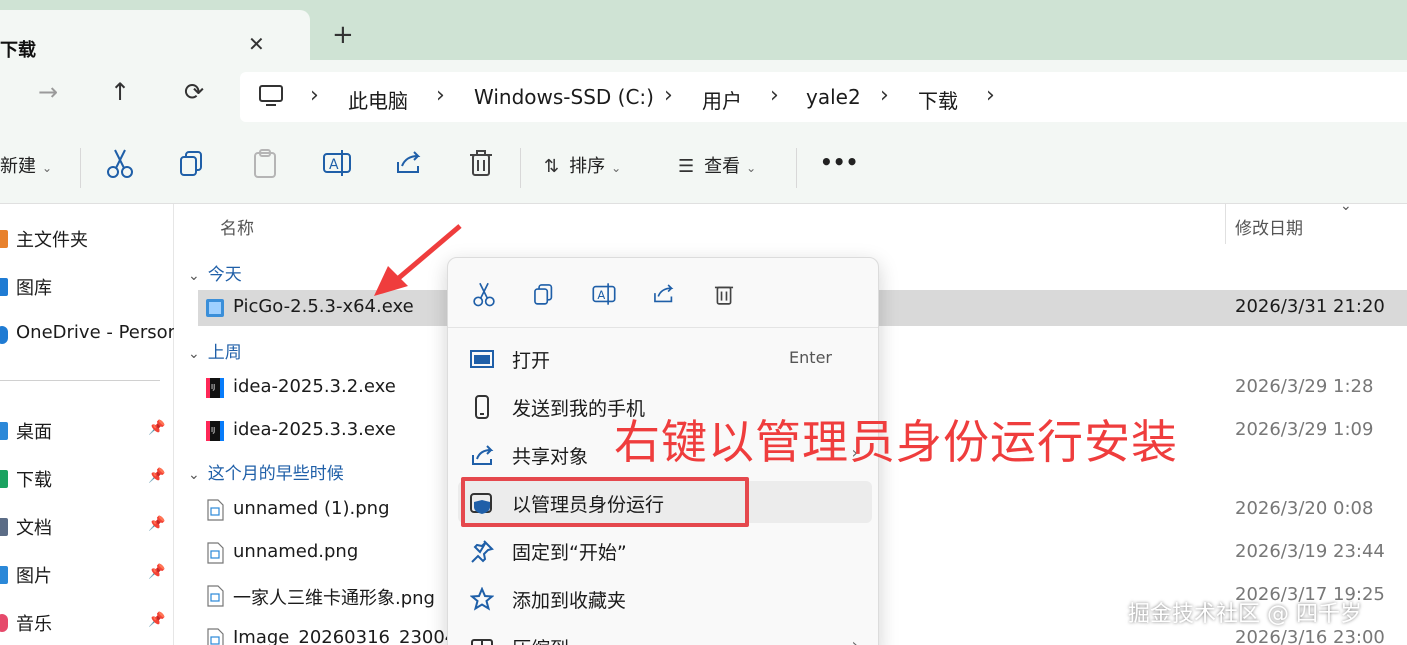  I want to click on menu-item-label: 压缩到, so click(540, 639).